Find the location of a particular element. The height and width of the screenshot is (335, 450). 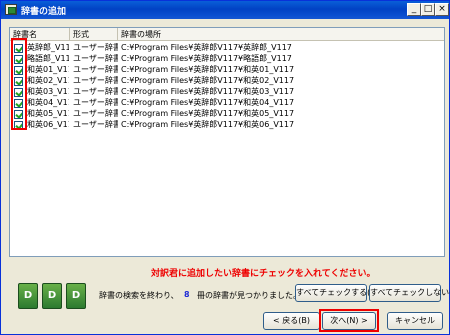

column-header-location: 辞書の場所 is located at coordinates (281, 34).